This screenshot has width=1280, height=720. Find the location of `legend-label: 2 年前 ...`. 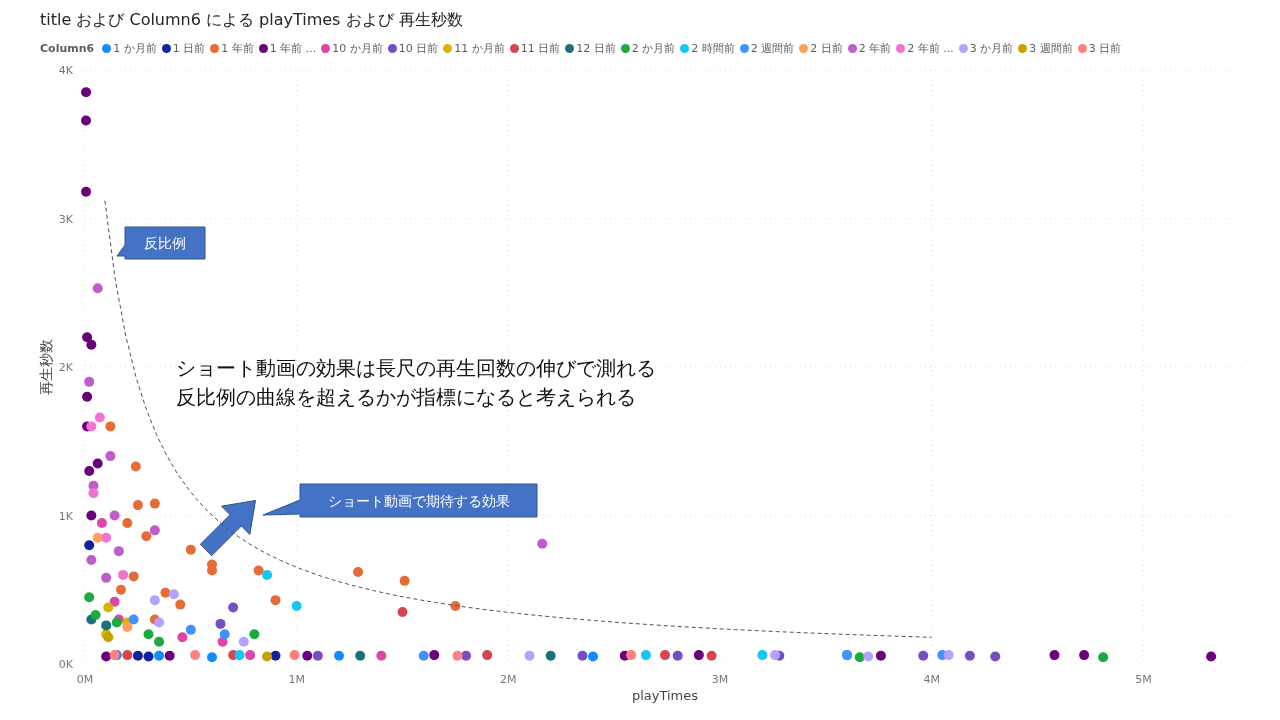

legend-label: 2 年前 ... is located at coordinates (930, 48).